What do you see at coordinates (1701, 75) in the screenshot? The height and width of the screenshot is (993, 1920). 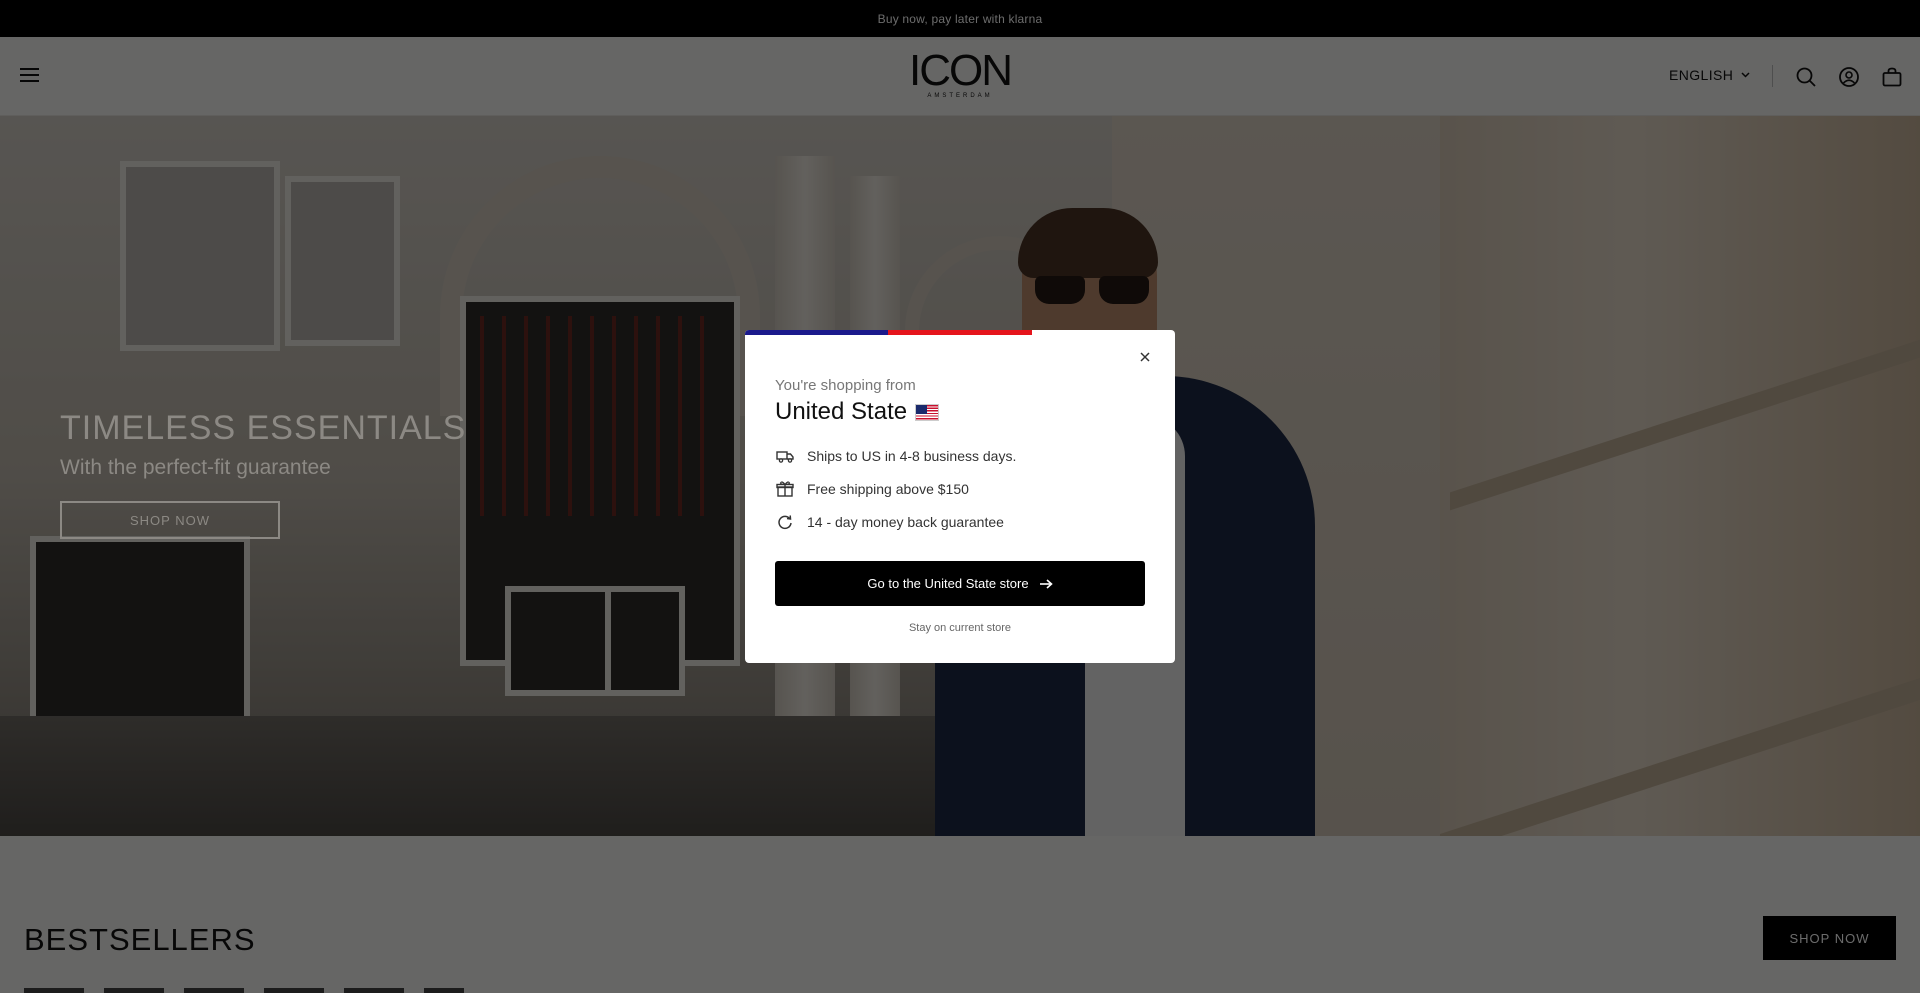 I see `language-label: ENGLISH` at bounding box center [1701, 75].